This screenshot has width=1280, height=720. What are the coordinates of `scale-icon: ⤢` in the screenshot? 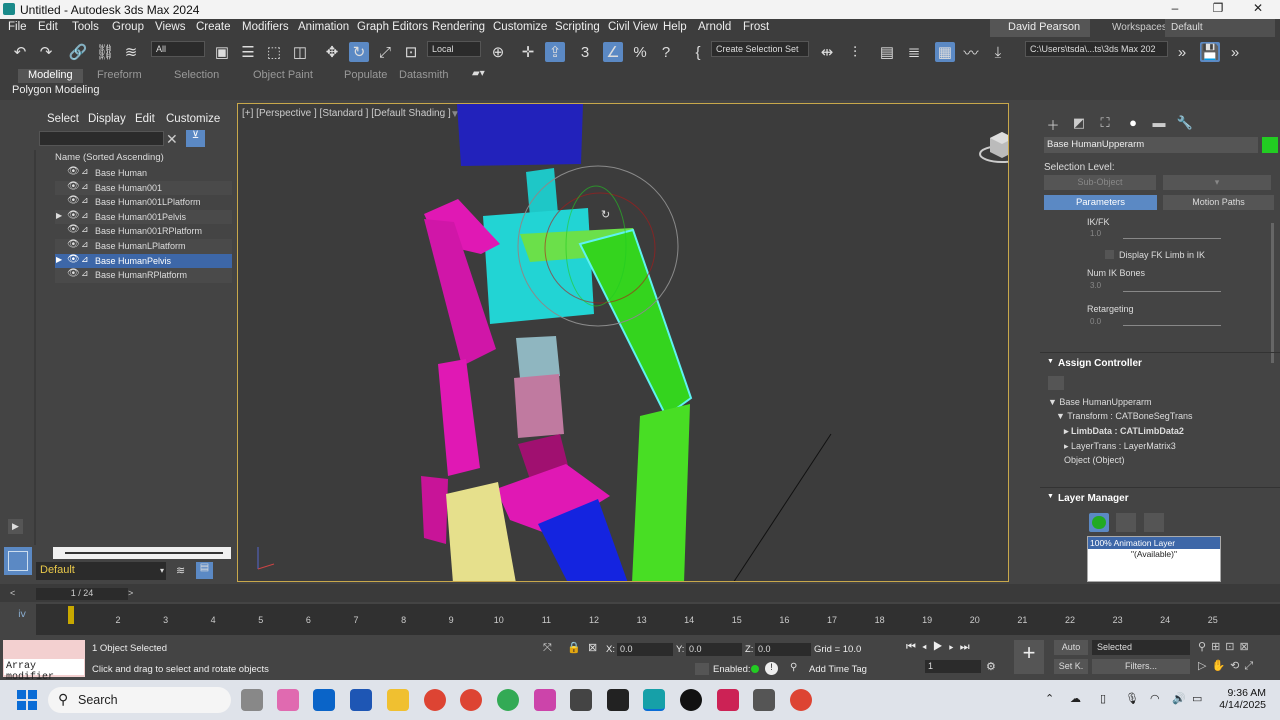 It's located at (385, 52).